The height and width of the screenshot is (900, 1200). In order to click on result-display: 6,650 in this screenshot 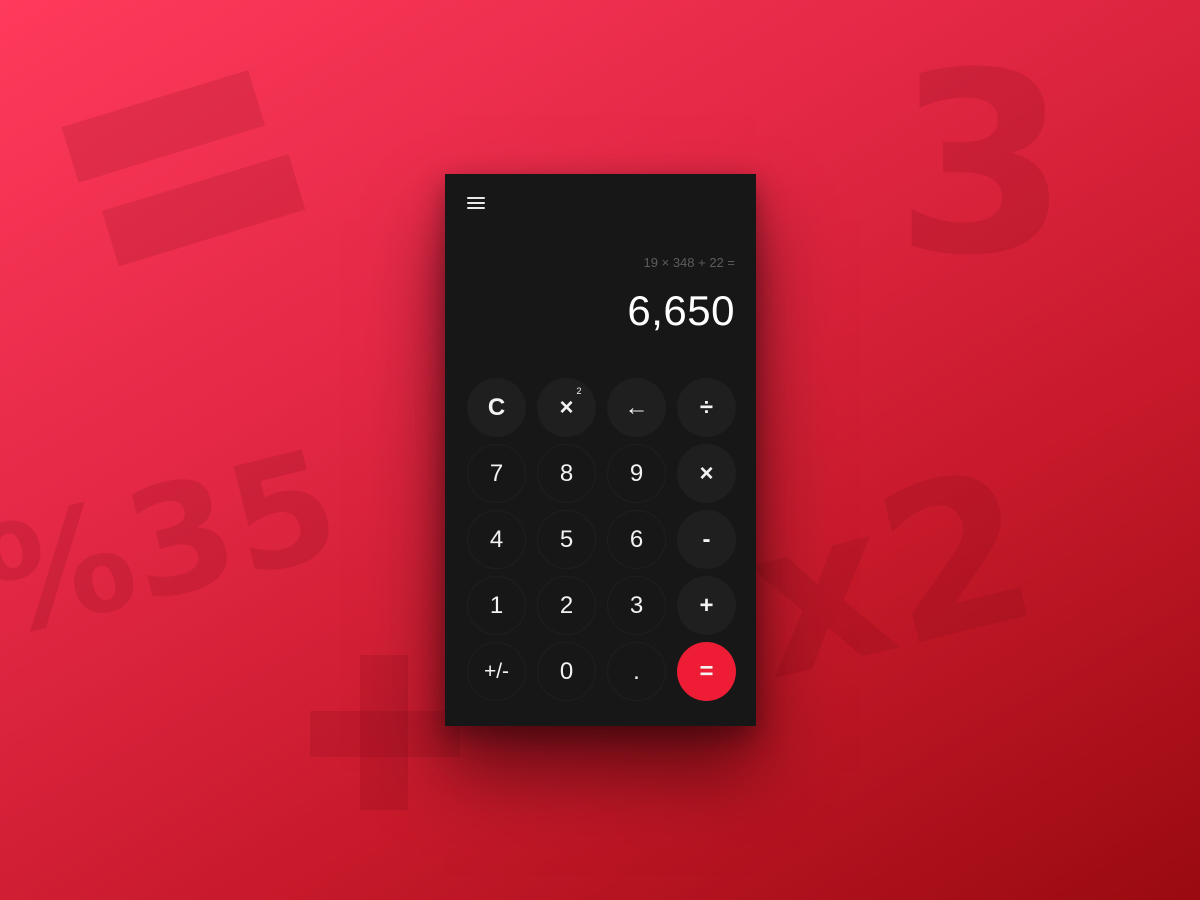, I will do `click(681, 310)`.